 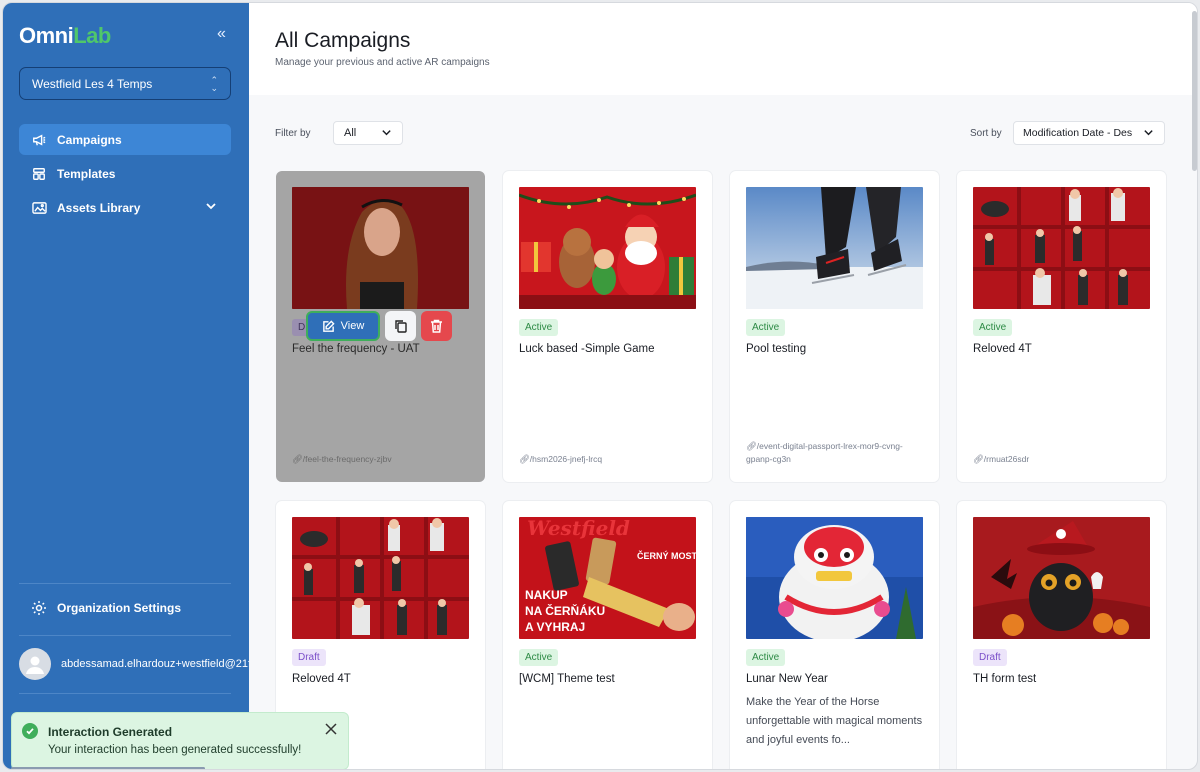 I want to click on card-actions: View, so click(x=379, y=326).